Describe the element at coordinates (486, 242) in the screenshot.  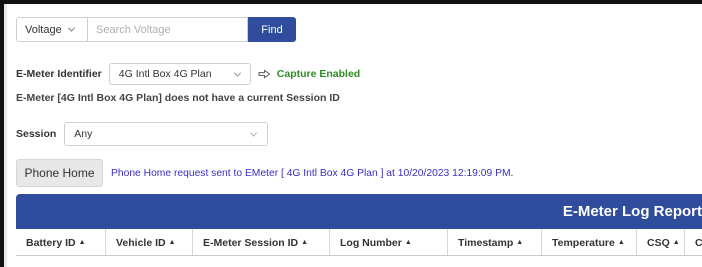
I see `column-label: Timestamp` at that location.